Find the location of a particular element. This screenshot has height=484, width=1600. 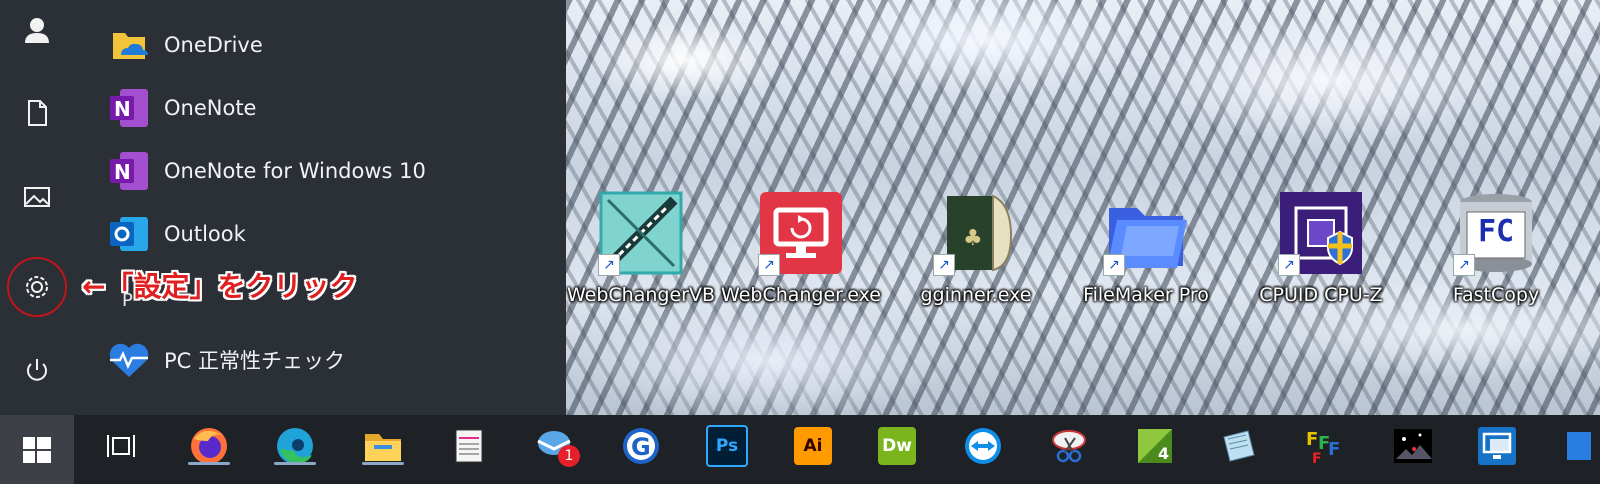

documents-button is located at coordinates (37, 113).